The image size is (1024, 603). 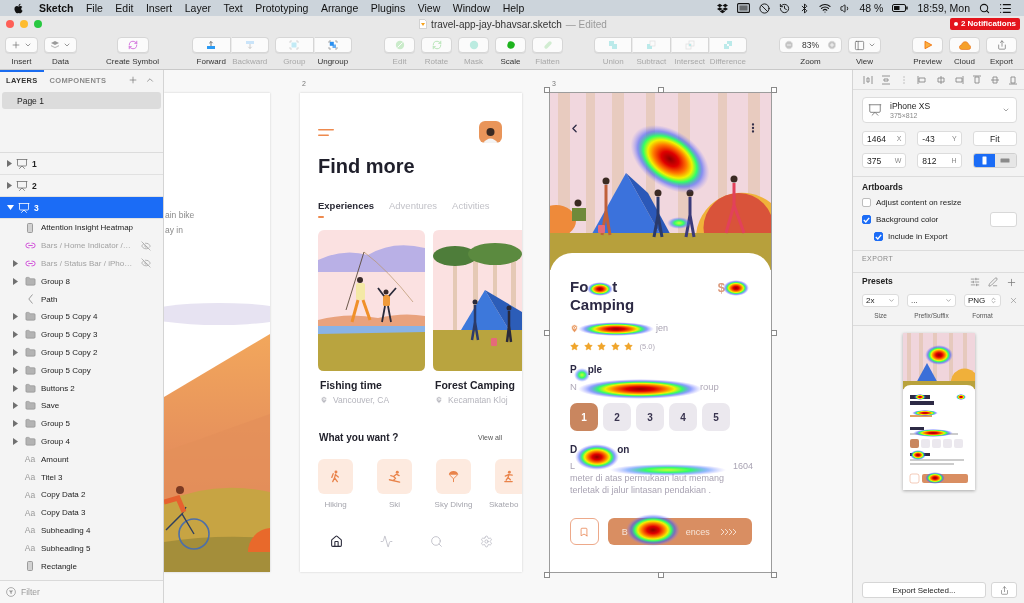 What do you see at coordinates (976, 79) in the screenshot?
I see `align-top-icon` at bounding box center [976, 79].